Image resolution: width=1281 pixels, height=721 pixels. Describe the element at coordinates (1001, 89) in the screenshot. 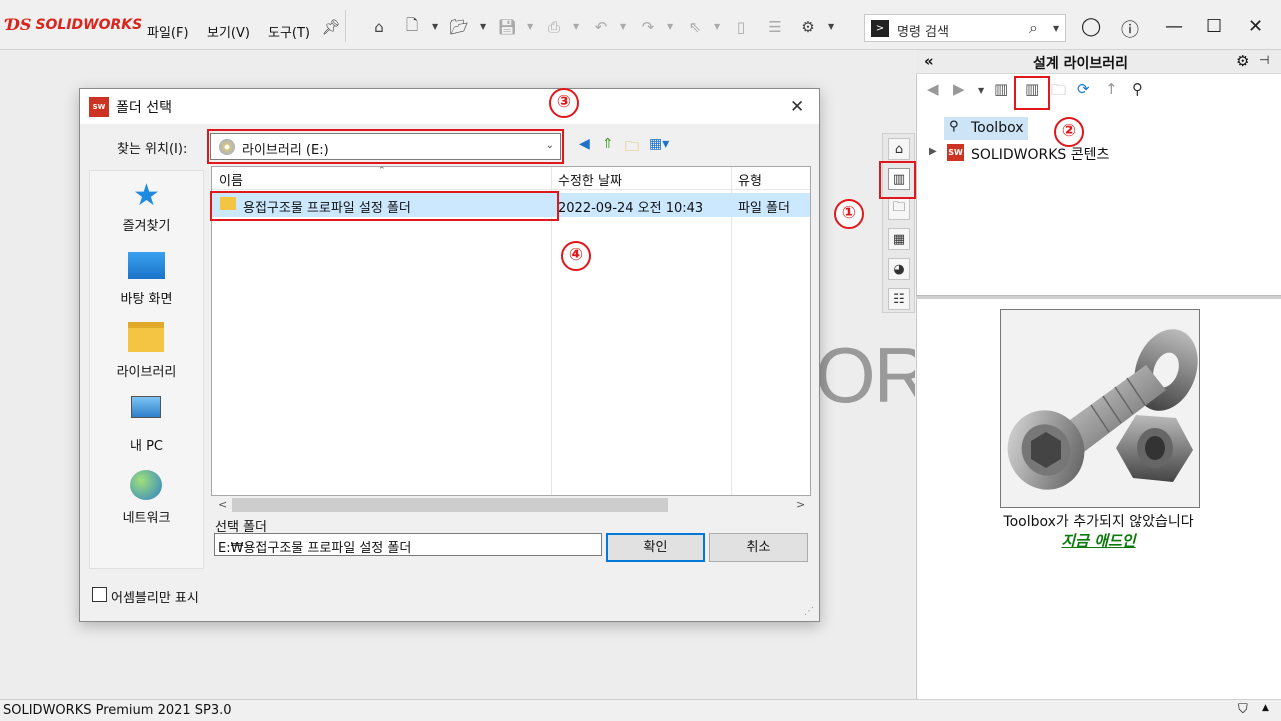

I see `add-library-icon: ▥` at that location.